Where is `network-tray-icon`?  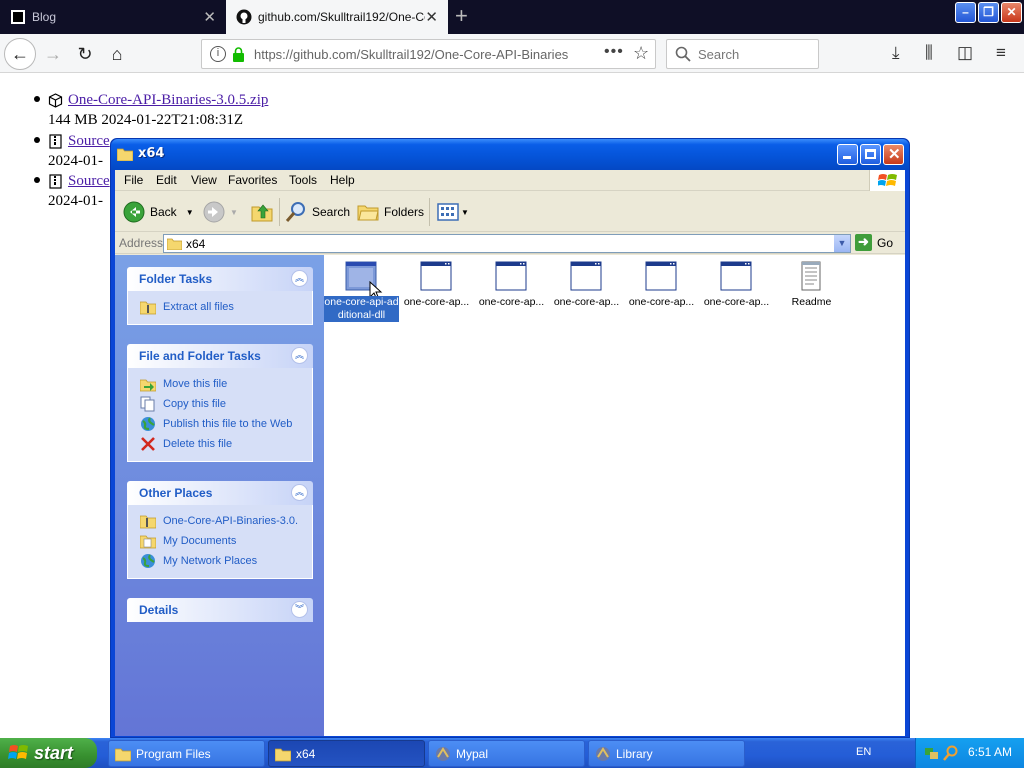 network-tray-icon is located at coordinates (932, 753).